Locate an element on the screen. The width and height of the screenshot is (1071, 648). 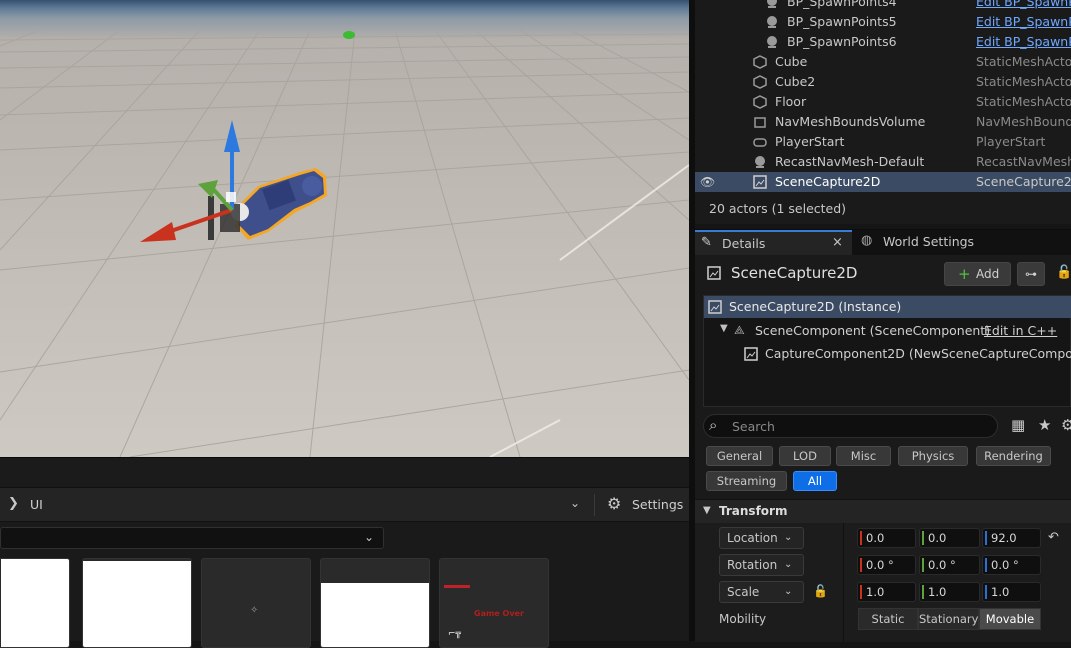
outliner-row: BP_SpawnPoints4 Edit BP_SpawnPoints is located at coordinates (883, 6).